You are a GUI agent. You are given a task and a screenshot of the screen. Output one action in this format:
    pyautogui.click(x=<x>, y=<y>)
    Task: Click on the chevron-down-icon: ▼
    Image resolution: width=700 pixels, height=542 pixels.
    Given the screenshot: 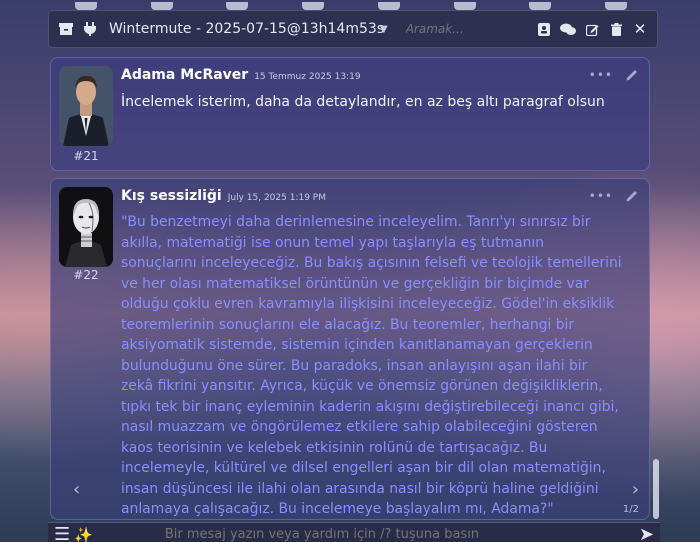 What is the action you would take?
    pyautogui.click(x=384, y=29)
    